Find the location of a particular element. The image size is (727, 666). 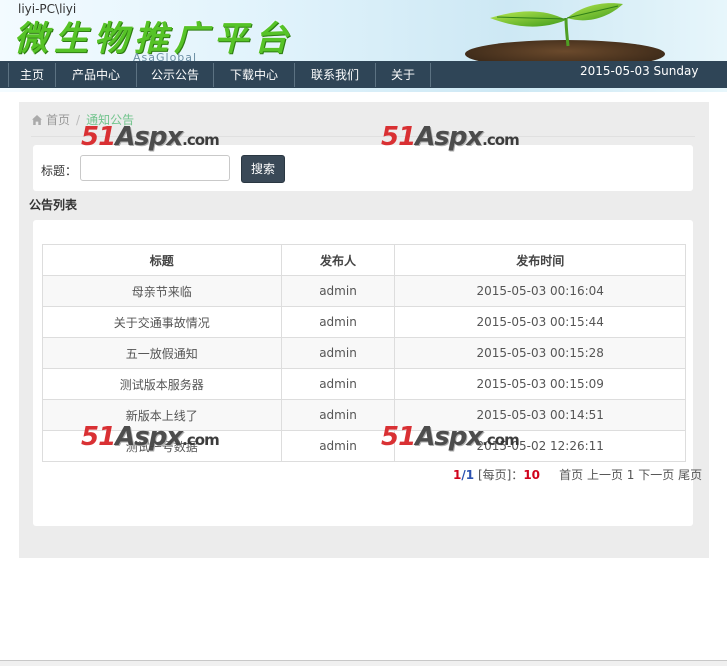

breadcrumb-home: 首页 is located at coordinates (58, 120).